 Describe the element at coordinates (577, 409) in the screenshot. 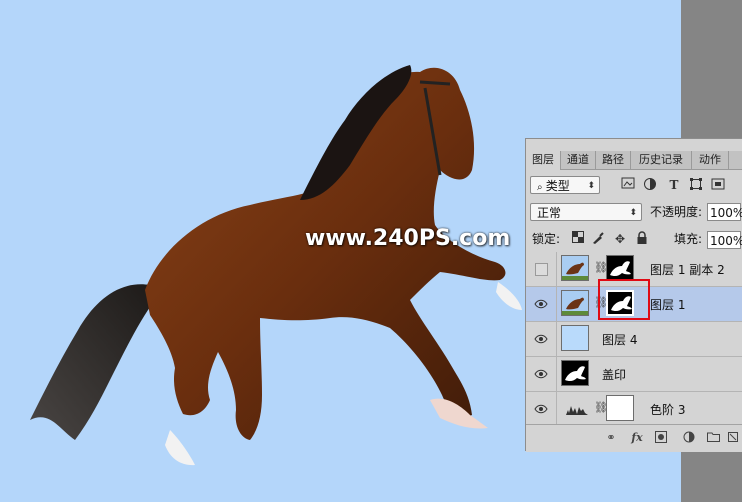

I see `levels-adjustment-icon` at that location.